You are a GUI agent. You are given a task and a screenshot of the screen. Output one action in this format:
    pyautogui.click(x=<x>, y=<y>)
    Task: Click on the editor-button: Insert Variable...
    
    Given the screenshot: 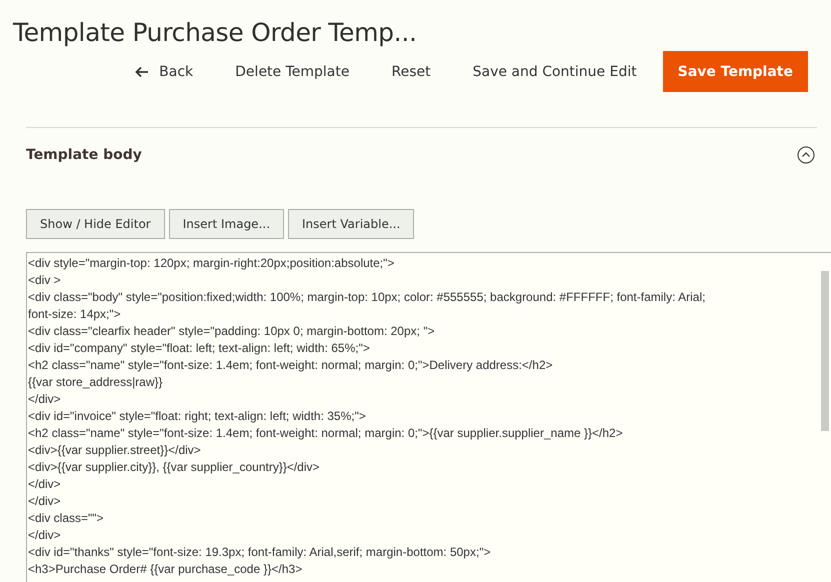 What is the action you would take?
    pyautogui.click(x=351, y=224)
    